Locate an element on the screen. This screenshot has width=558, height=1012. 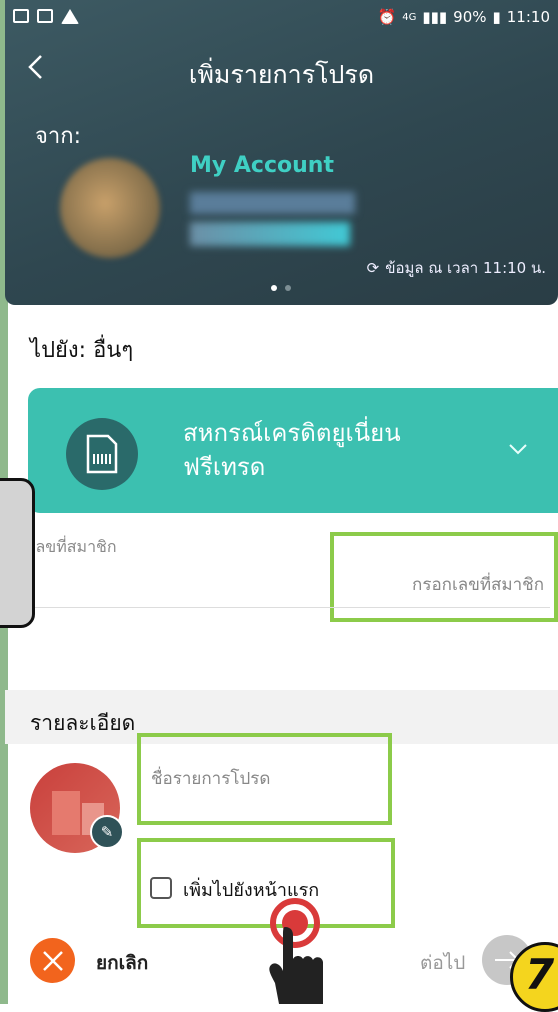
account-number-blurred is located at coordinates (272, 203).